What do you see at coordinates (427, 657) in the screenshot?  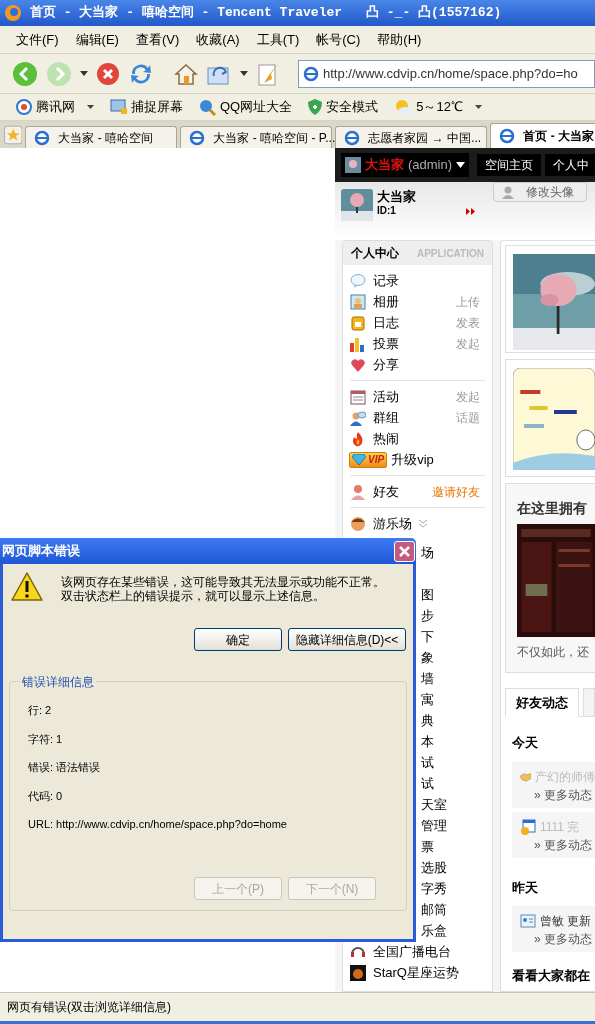 I see `menu-item: 象` at bounding box center [427, 657].